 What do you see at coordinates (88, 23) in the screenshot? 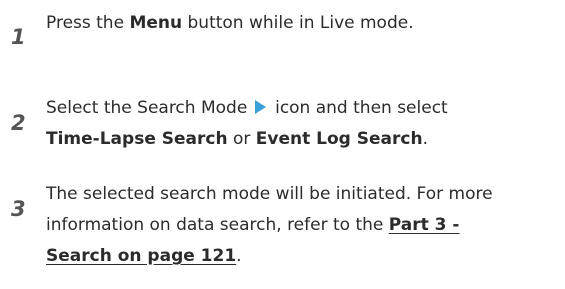
I see `text-segment: Press the` at bounding box center [88, 23].